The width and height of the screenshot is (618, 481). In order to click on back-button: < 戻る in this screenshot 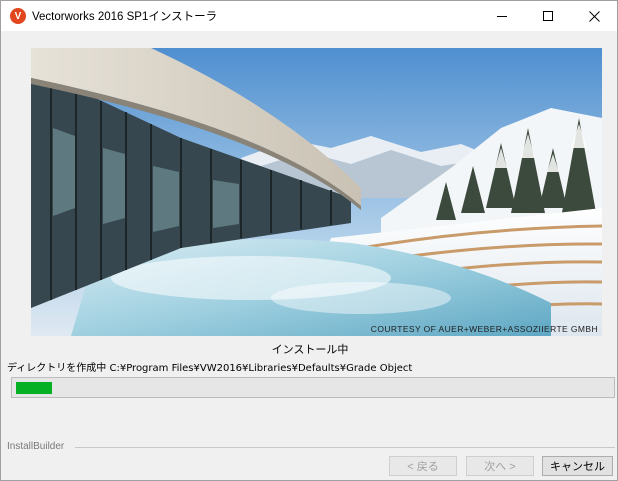, I will do `click(423, 466)`.